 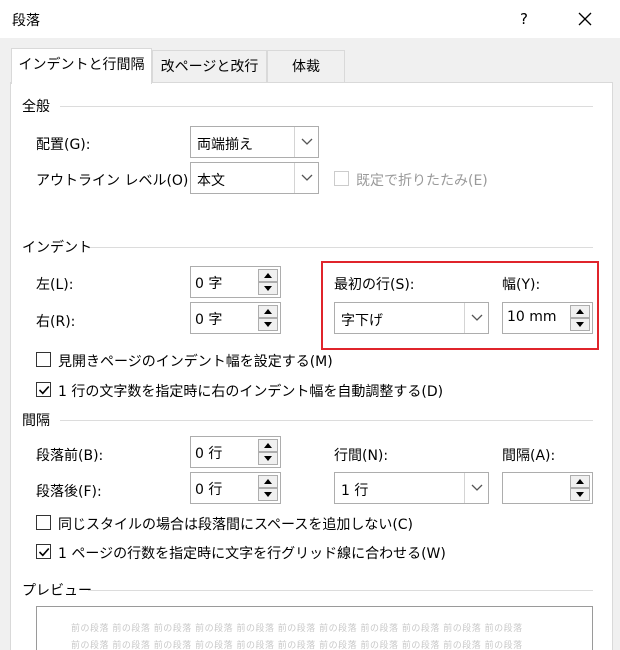 I want to click on auto-adjust-right-indent-label: 1 行の文字数を指定時に右のインデント幅を自動調整する(D), so click(x=250, y=391).